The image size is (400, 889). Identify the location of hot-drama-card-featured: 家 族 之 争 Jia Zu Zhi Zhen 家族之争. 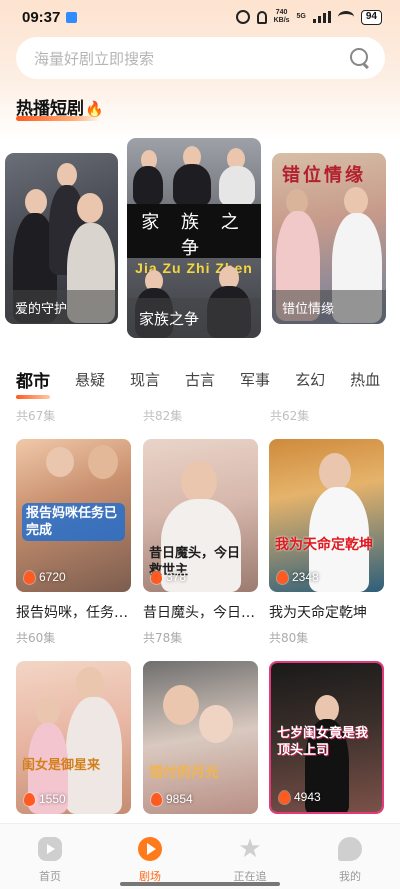
(194, 238).